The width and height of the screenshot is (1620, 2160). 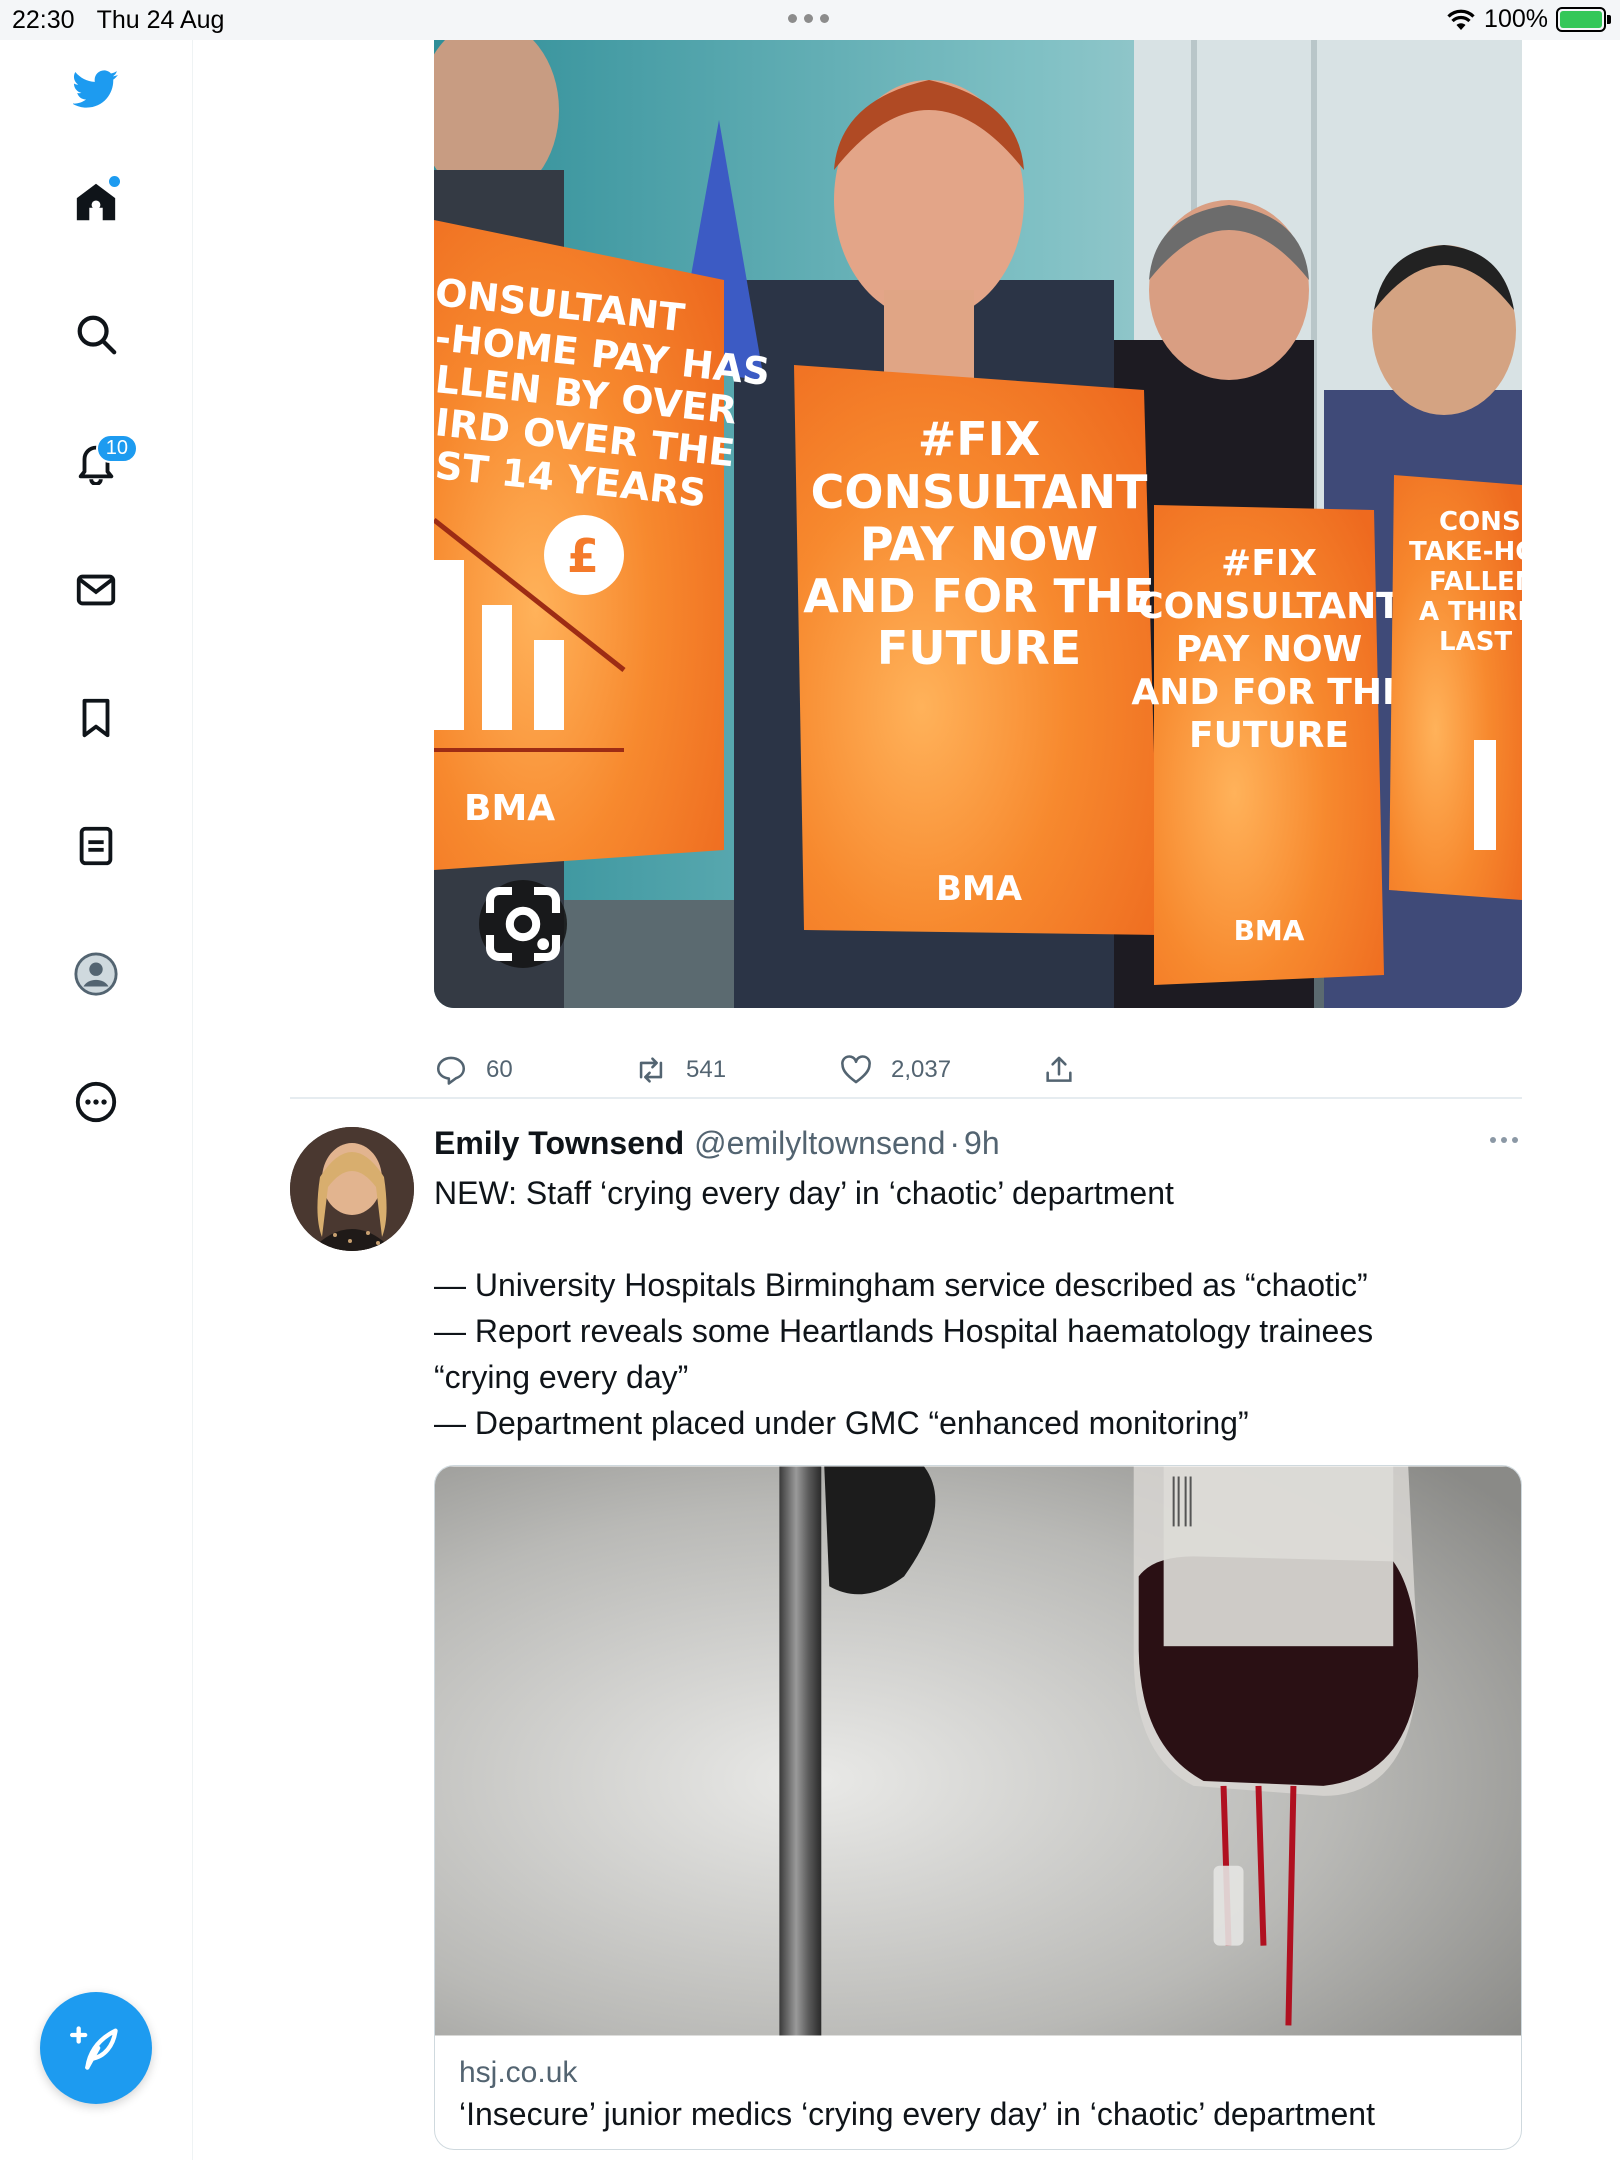 I want to click on profile-icon, so click(x=96, y=974).